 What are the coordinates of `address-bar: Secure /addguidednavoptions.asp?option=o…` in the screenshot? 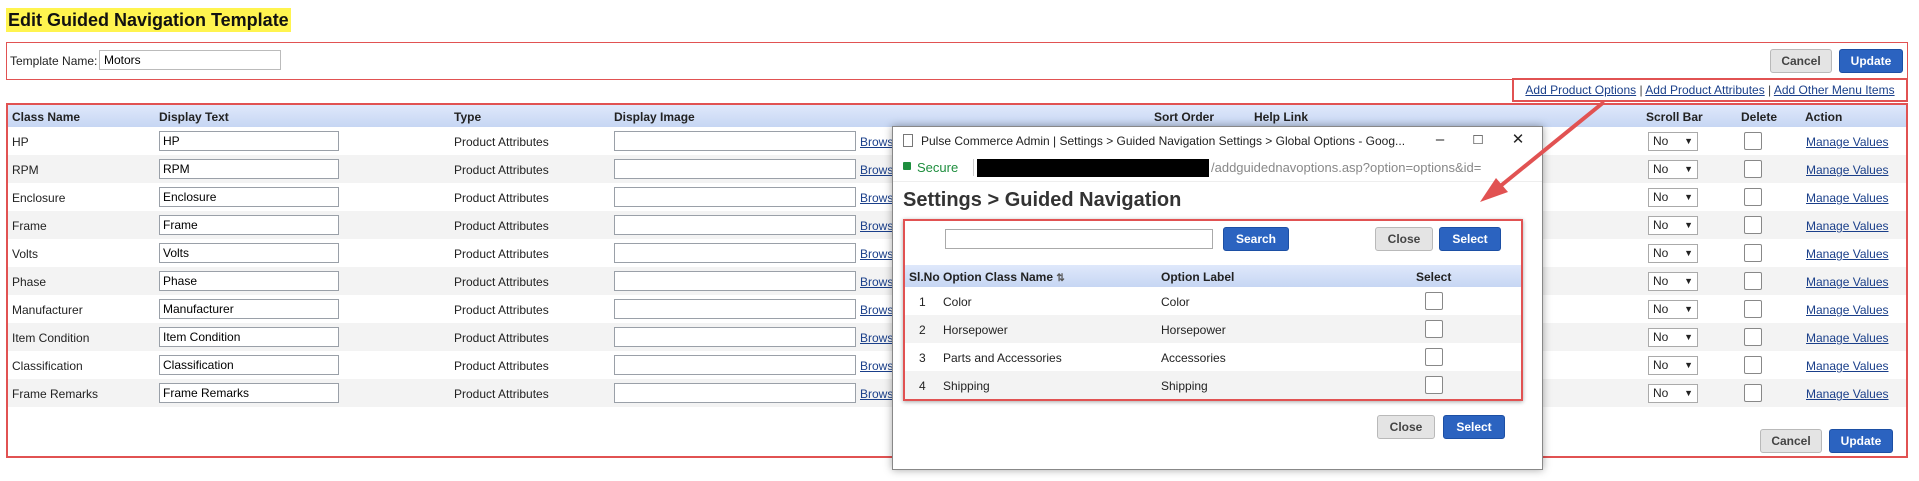 It's located at (1217, 168).